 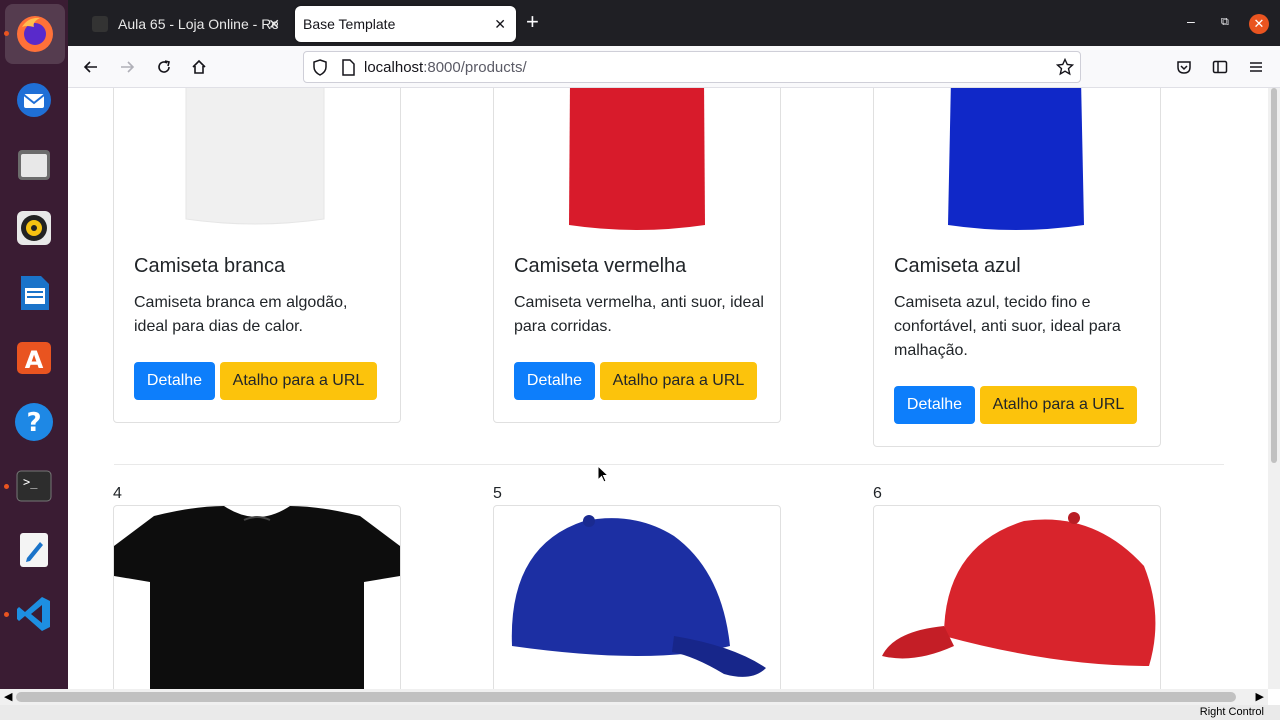 What do you see at coordinates (532, 22) in the screenshot?
I see `new-tab-icon: +` at bounding box center [532, 22].